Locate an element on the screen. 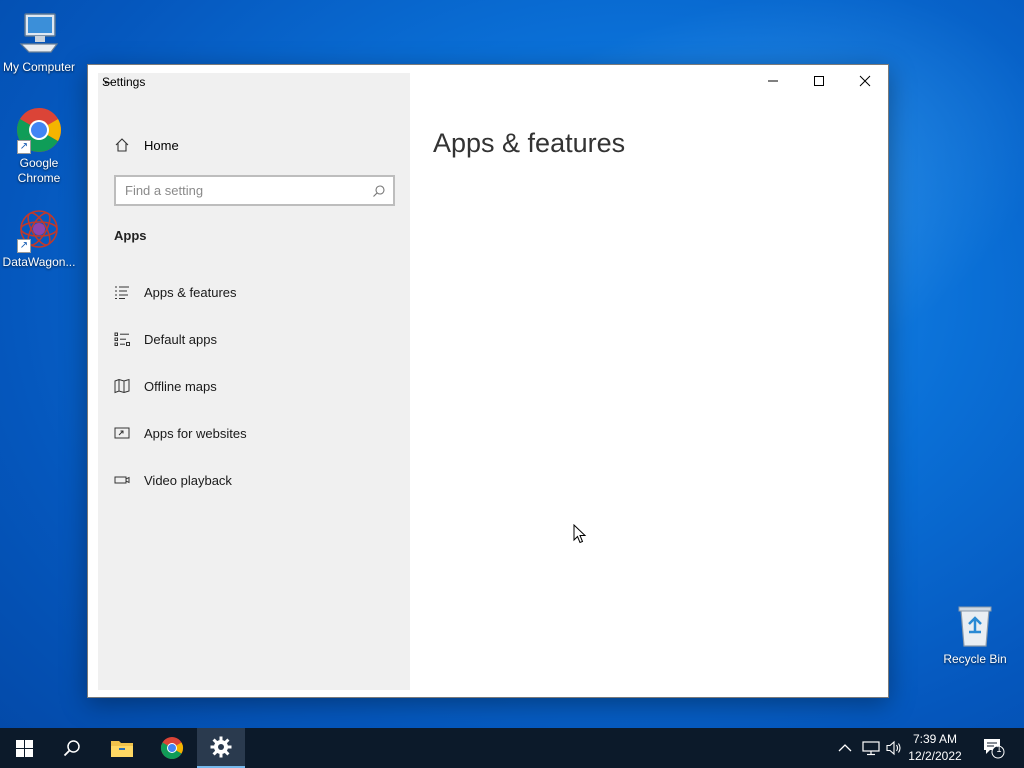 The image size is (1024, 768). website-app-icon is located at coordinates (125, 433).